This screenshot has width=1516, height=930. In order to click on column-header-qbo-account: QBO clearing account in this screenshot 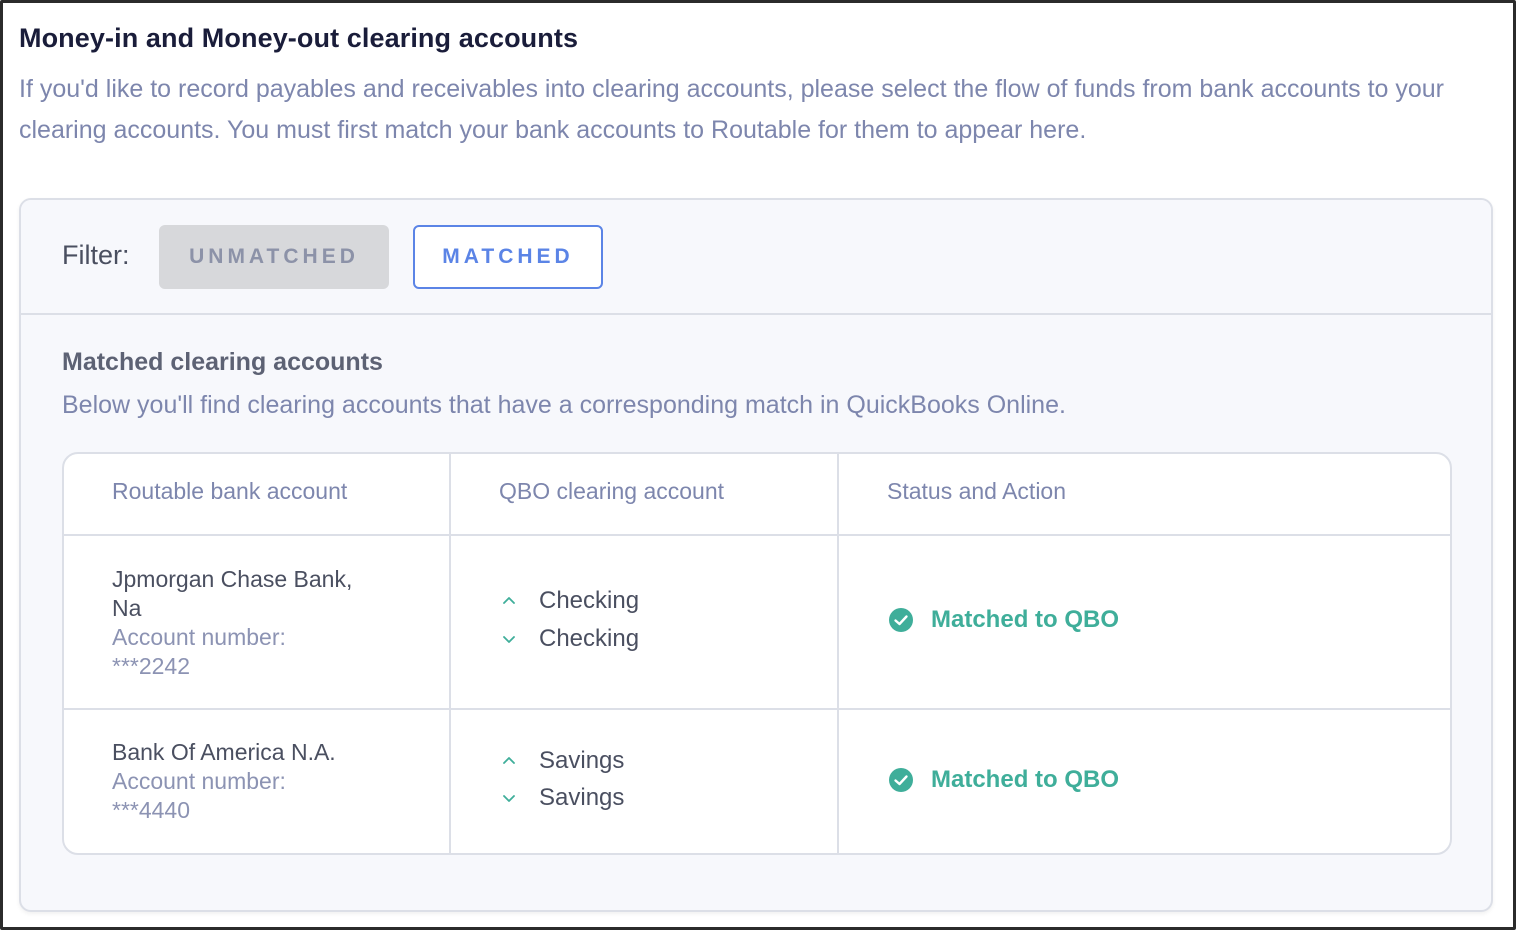, I will do `click(612, 491)`.